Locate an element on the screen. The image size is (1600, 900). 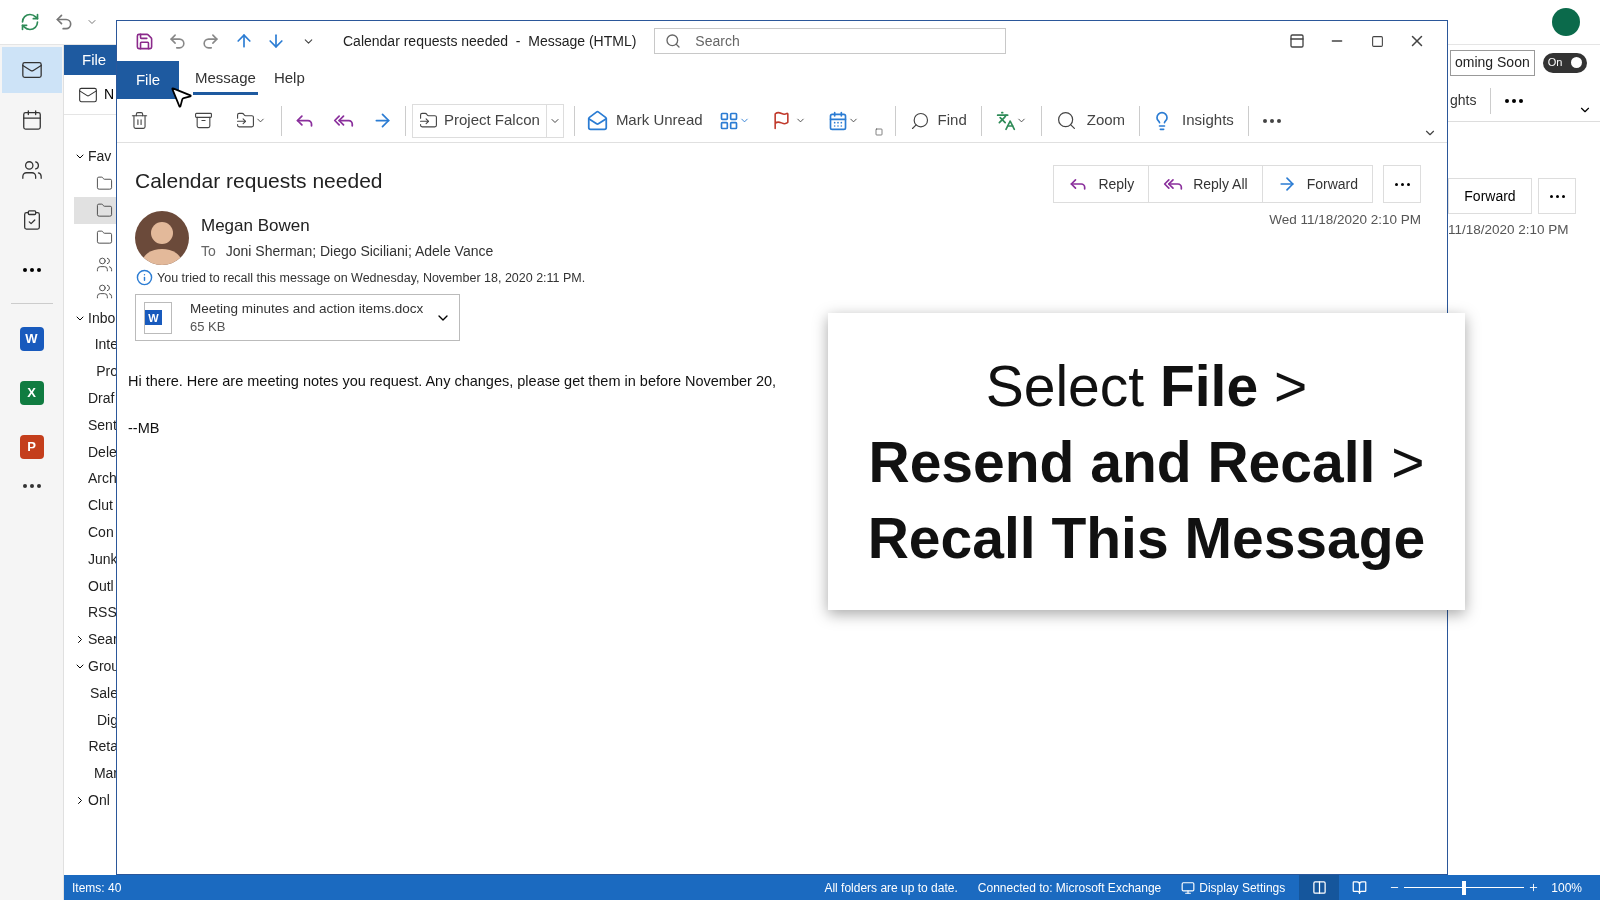
folder-label: Junk is located at coordinates (103, 559).